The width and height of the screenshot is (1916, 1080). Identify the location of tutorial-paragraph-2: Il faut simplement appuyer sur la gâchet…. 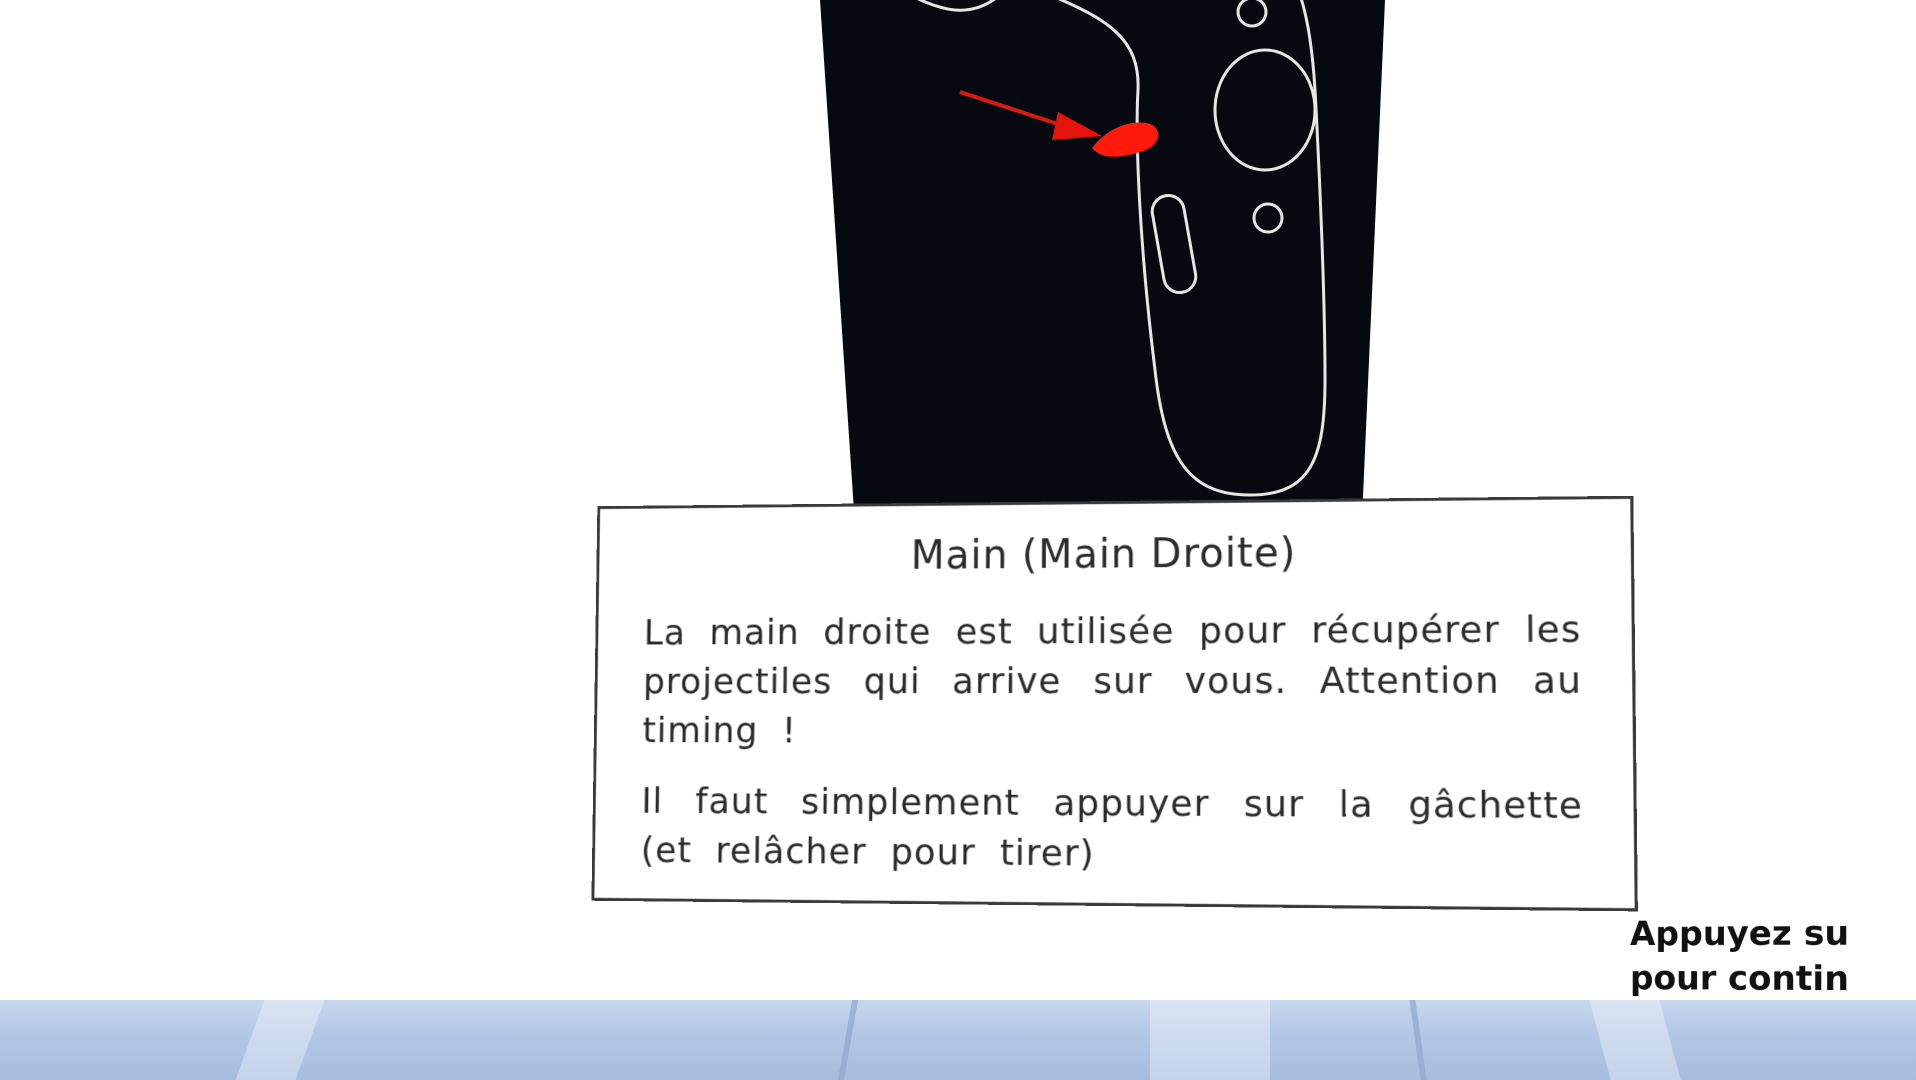
(1112, 830).